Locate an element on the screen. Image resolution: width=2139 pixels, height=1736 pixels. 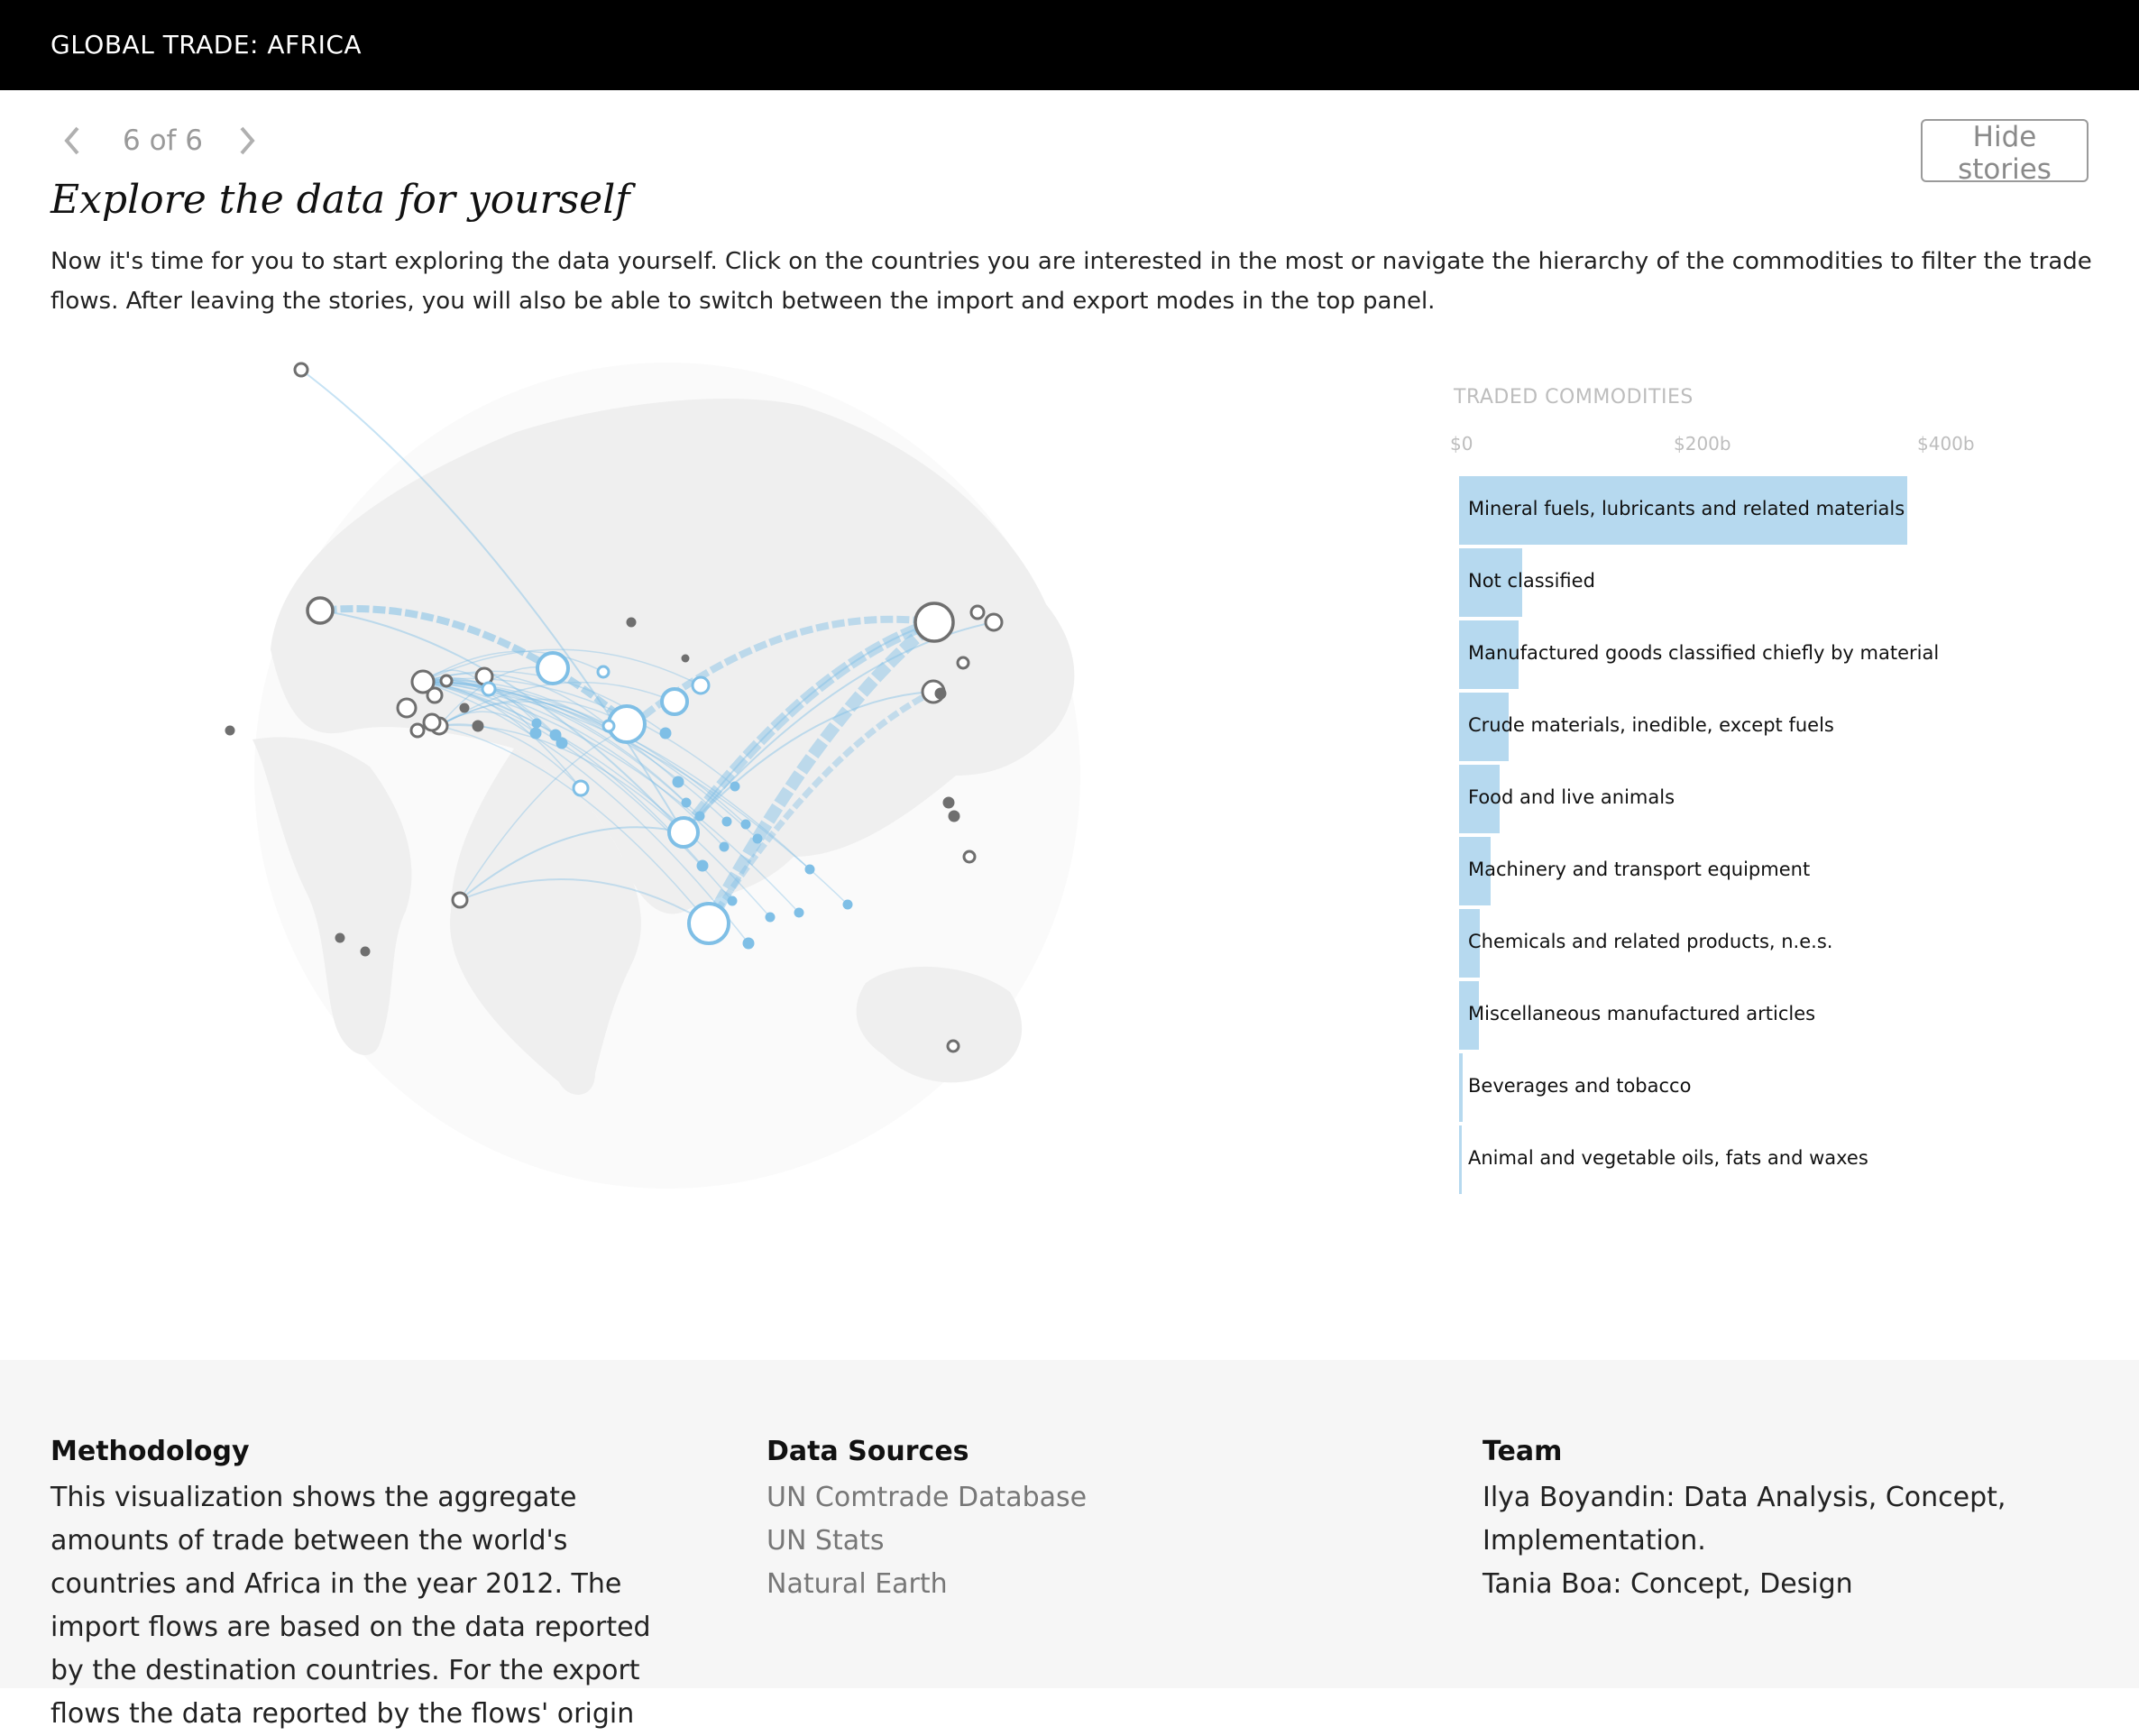
hide-stories-button: Hide stories is located at coordinates (2005, 152).